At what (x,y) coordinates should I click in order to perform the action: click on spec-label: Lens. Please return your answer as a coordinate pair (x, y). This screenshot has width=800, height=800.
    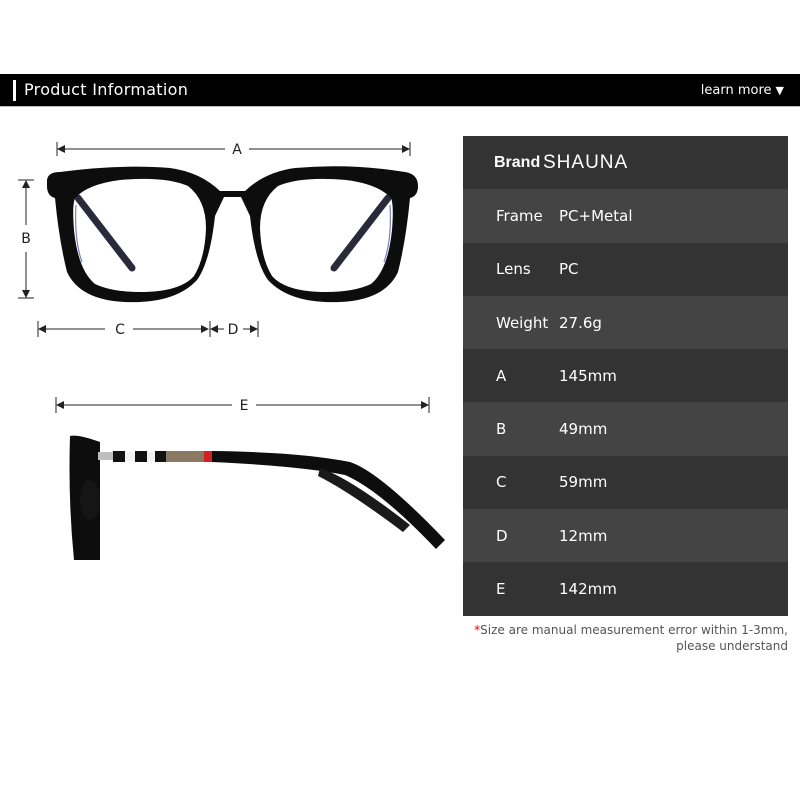
    Looking at the image, I should click on (513, 269).